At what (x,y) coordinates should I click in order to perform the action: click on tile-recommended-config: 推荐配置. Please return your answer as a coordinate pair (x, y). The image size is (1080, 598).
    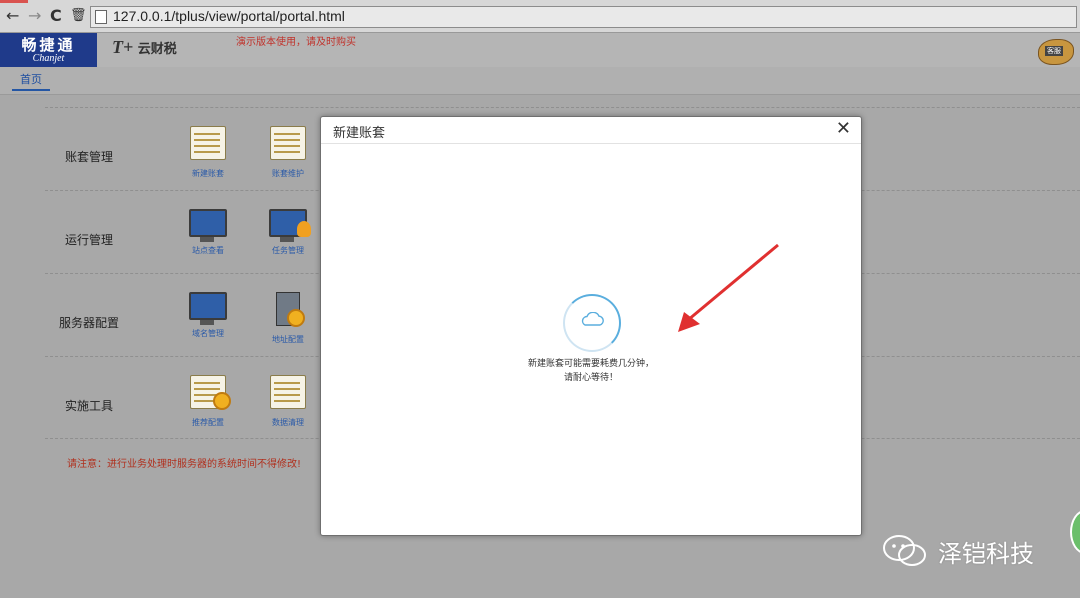
    Looking at the image, I should click on (208, 401).